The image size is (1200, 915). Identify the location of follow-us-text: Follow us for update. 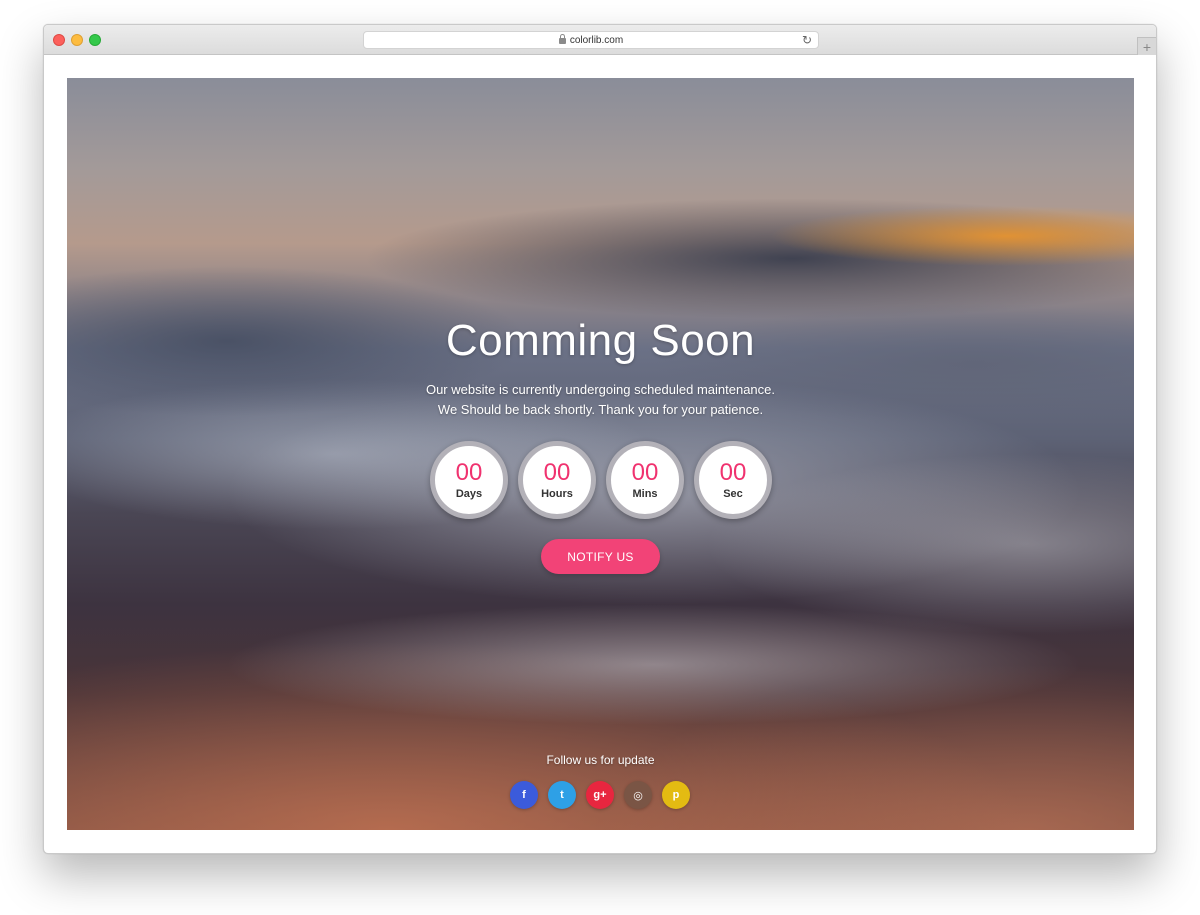
(600, 760).